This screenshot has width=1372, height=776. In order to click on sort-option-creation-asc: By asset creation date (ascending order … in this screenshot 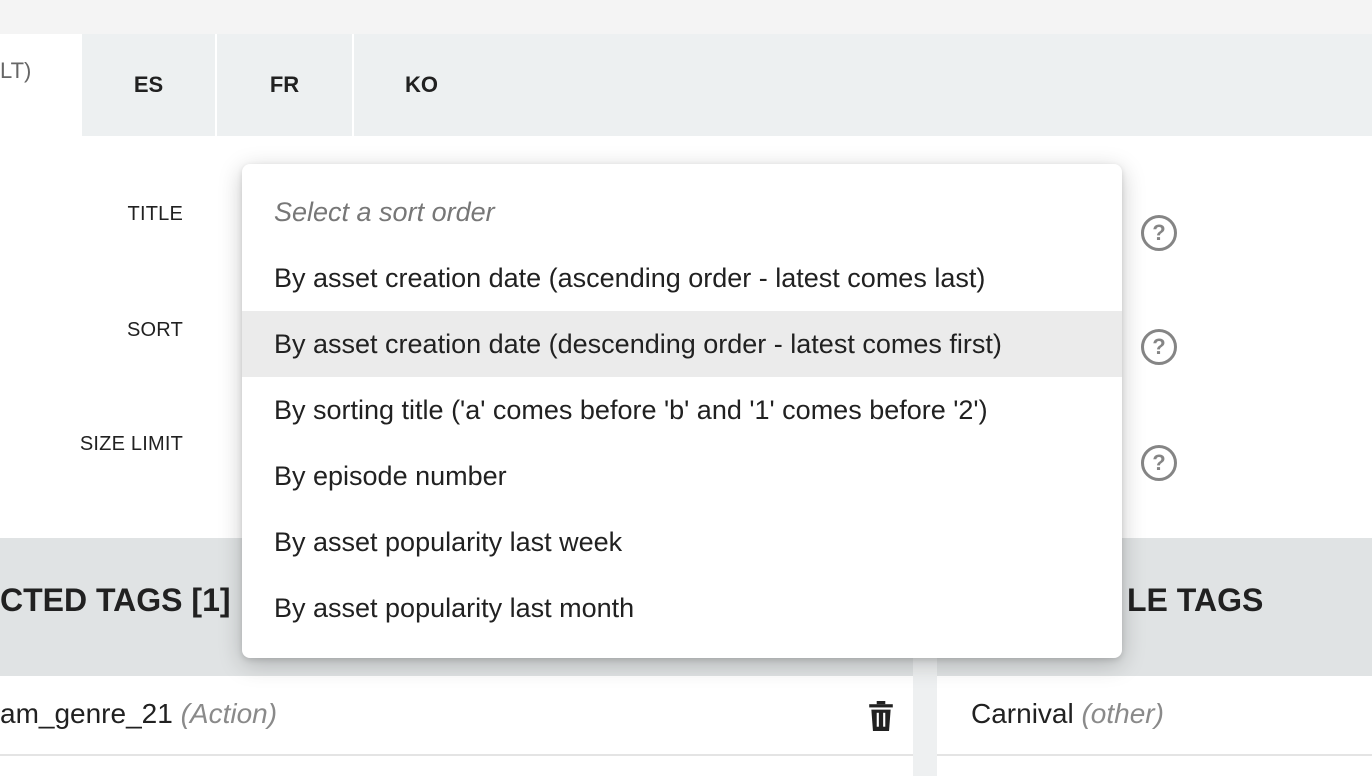, I will do `click(682, 278)`.